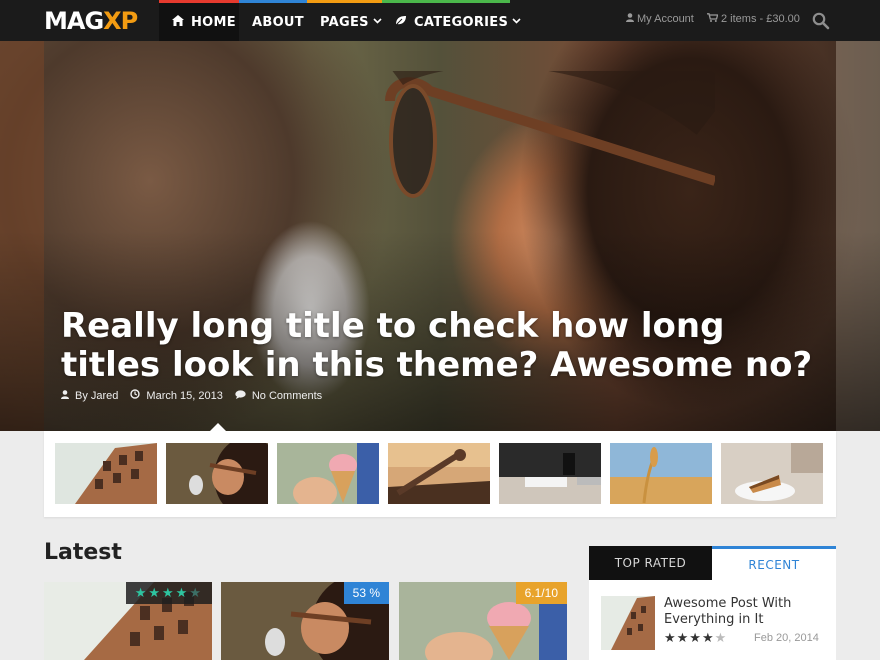 The image size is (880, 660). Describe the element at coordinates (774, 563) in the screenshot. I see `tab-recent: RECENT` at that location.